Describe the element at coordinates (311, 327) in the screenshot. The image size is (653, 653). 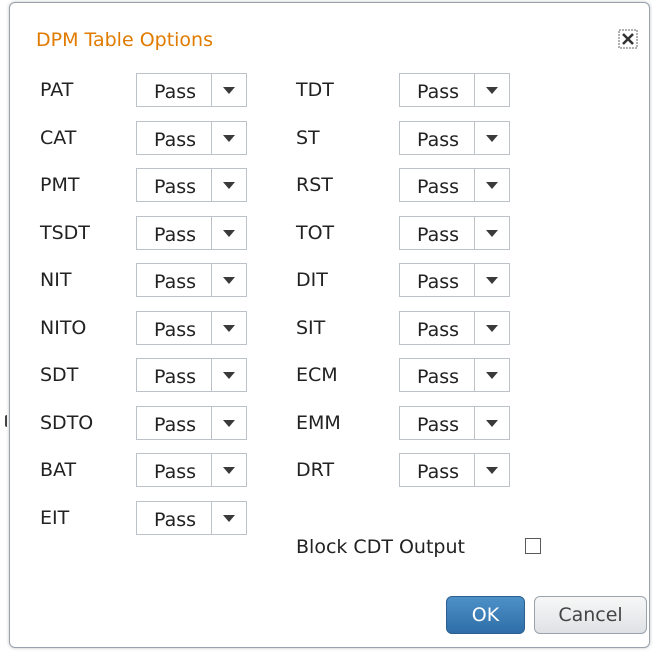
I see `sit-label: SIT` at that location.